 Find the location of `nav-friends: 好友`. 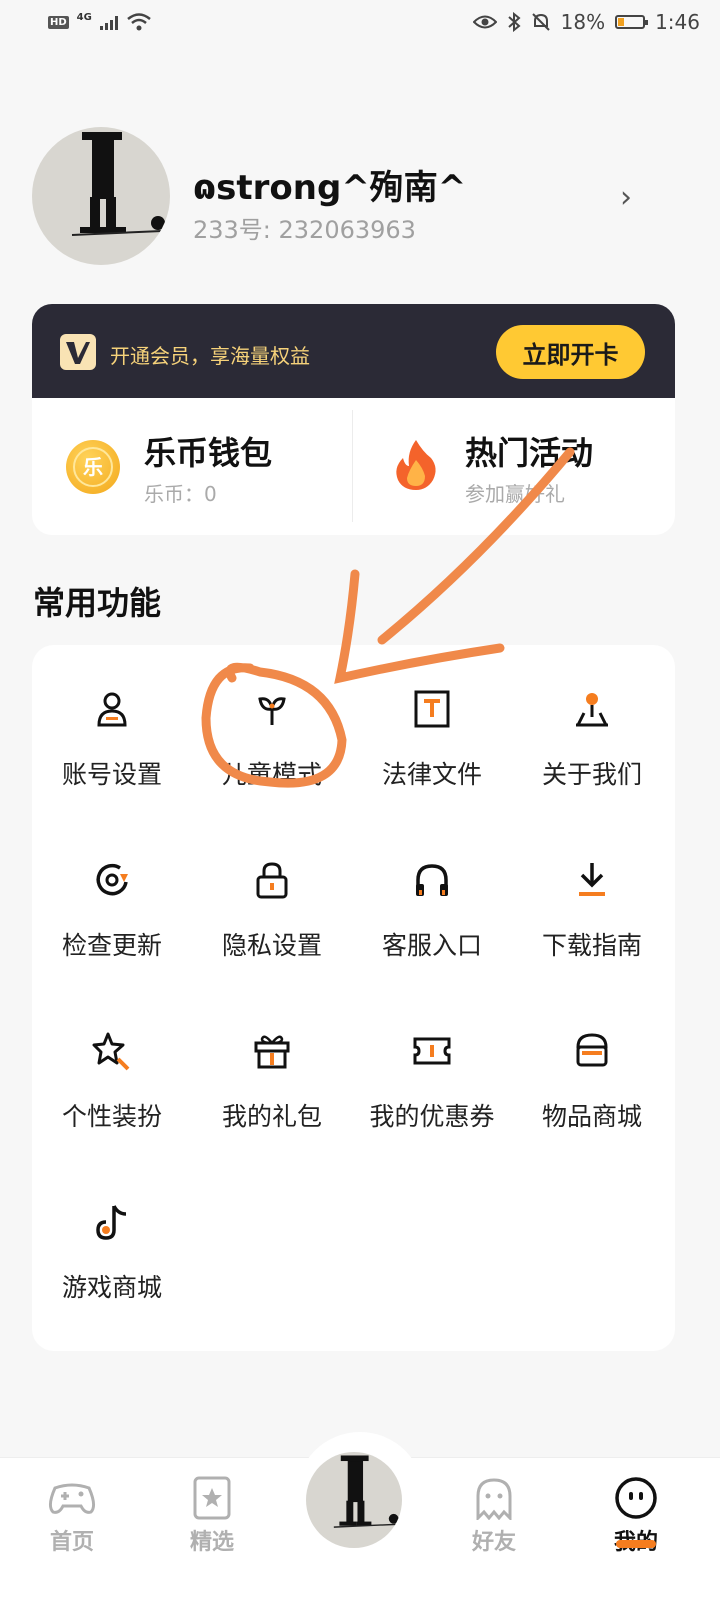

nav-friends: 好友 is located at coordinates (494, 1529).